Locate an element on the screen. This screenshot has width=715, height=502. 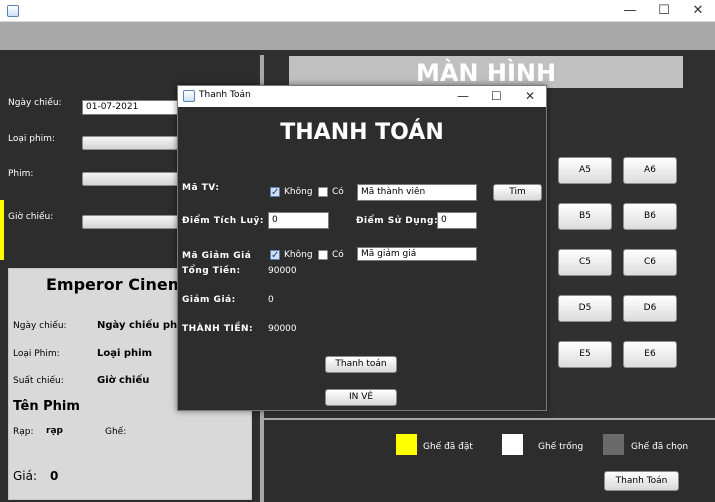
info-ten-phim: Tên Phim is located at coordinates (46, 406).